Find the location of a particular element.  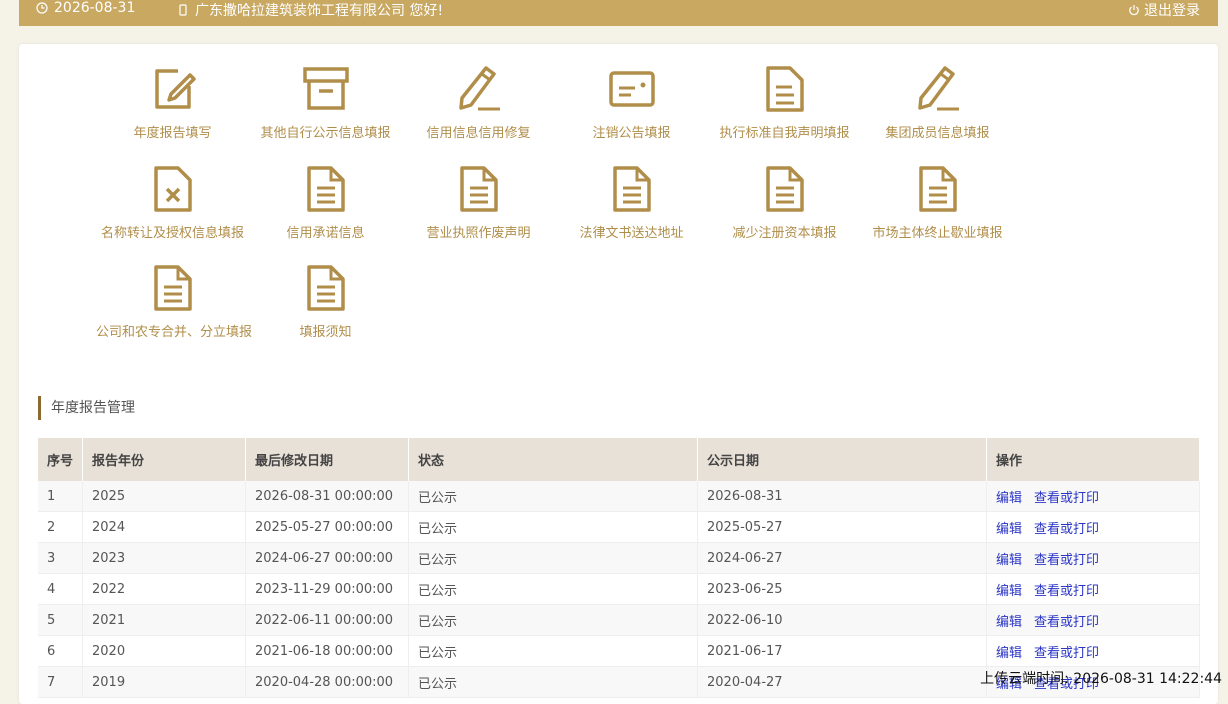

tile-cancellation-notice: 注销公告填报 is located at coordinates (631, 110).